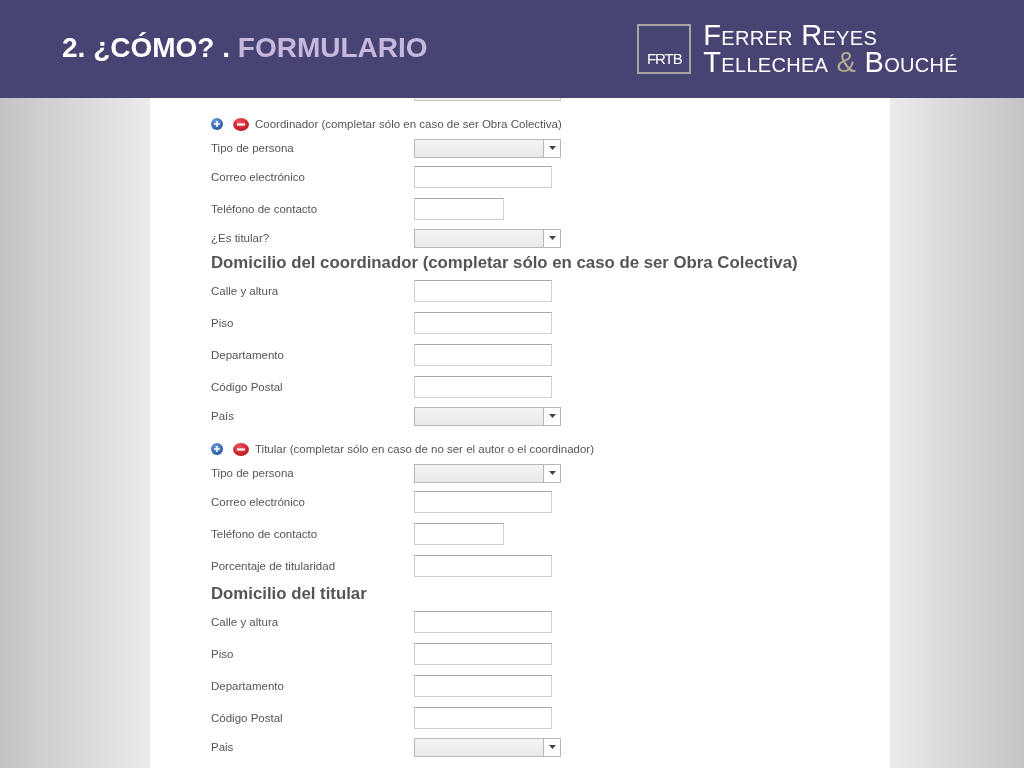 The image size is (1024, 768). Describe the element at coordinates (241, 238) in the screenshot. I see `field-label: ¿Es titular?` at that location.